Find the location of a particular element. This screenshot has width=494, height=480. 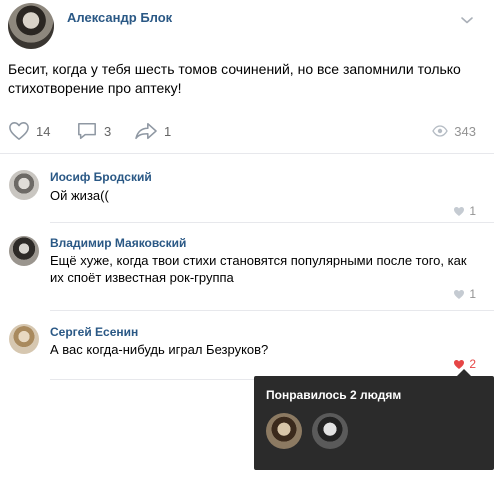

share-count: 1 is located at coordinates (168, 131).